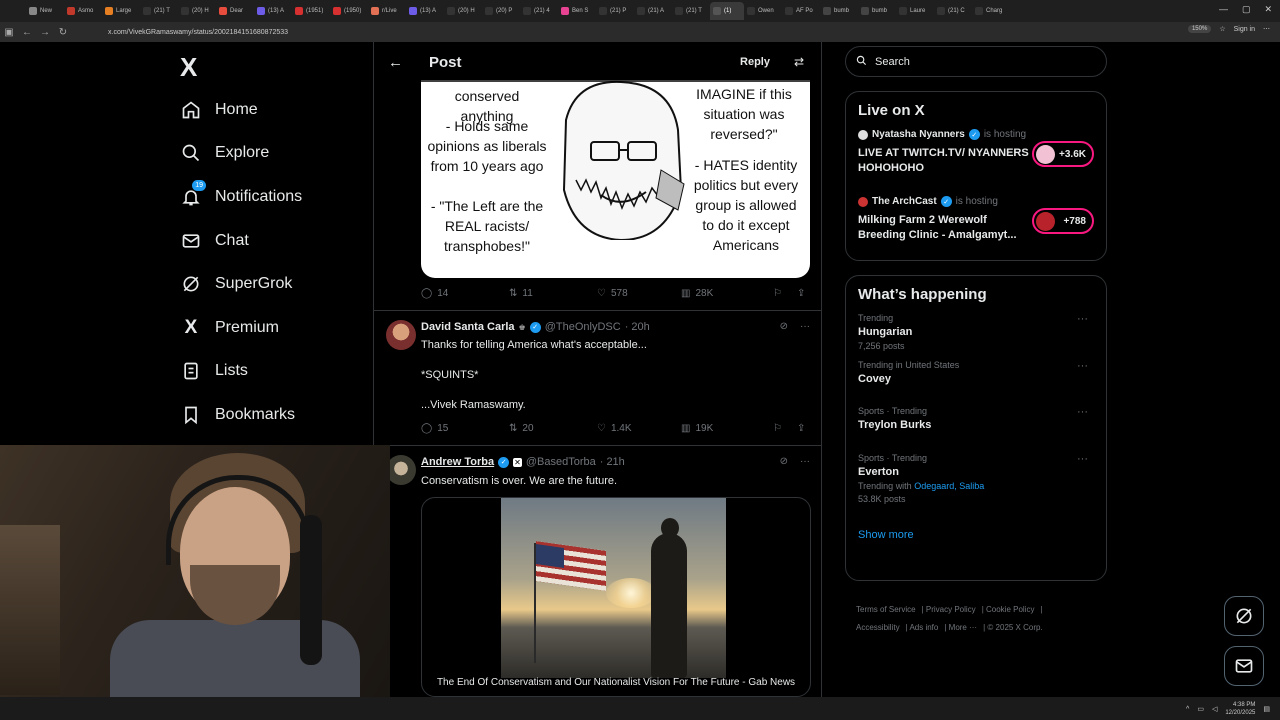 The height and width of the screenshot is (720, 1280). What do you see at coordinates (1240, 709) in the screenshot?
I see `clock: 4:38 PM 12/20/2025` at bounding box center [1240, 709].